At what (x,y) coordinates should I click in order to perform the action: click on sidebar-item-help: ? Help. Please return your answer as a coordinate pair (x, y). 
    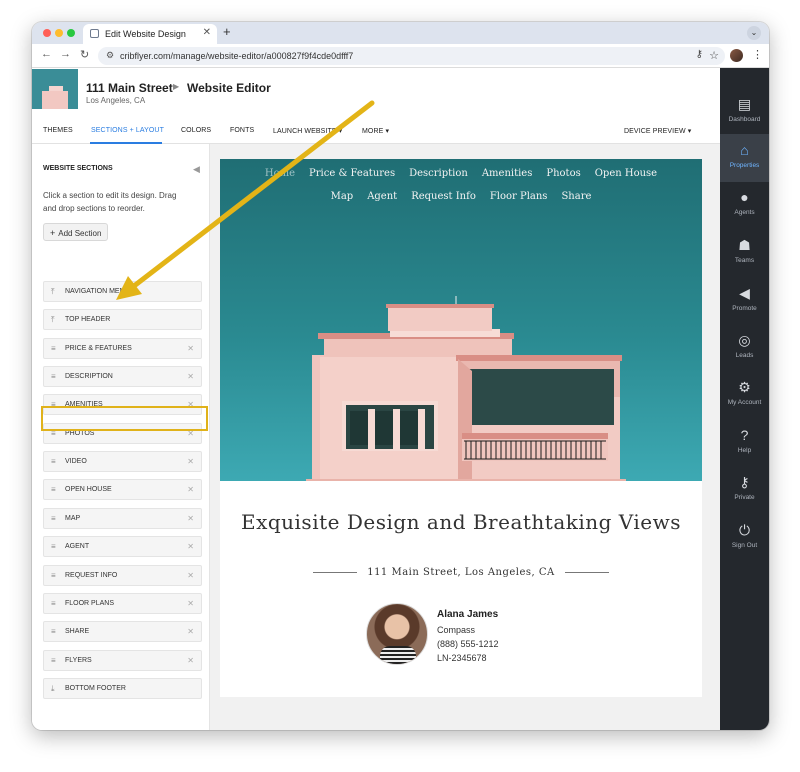
    Looking at the image, I should click on (744, 443).